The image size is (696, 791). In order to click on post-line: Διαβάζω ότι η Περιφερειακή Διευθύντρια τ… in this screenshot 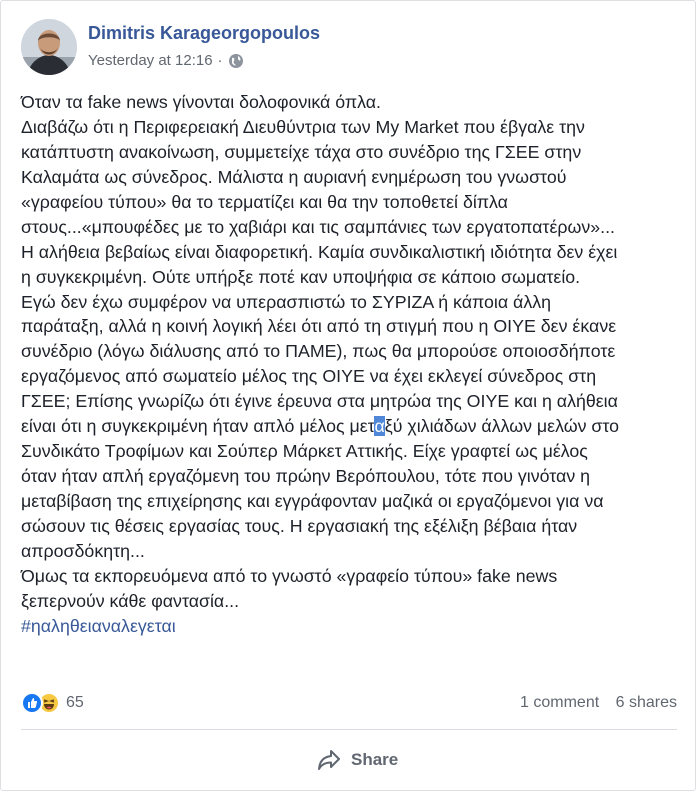, I will do `click(303, 126)`.